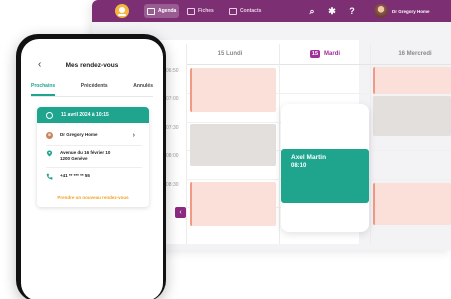  Describe the element at coordinates (167, 11) in the screenshot. I see `nav-agenda-label: Agenda` at that location.